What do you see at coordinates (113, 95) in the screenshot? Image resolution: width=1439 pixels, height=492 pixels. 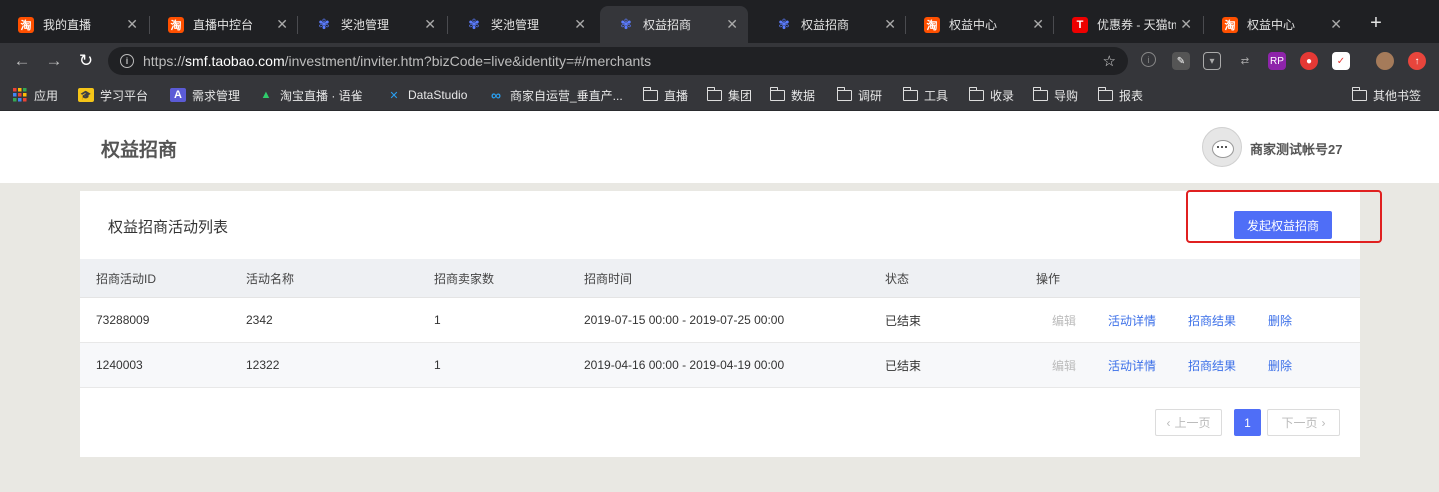 I see `bookmark-item: 🎓 学习平台` at bounding box center [113, 95].